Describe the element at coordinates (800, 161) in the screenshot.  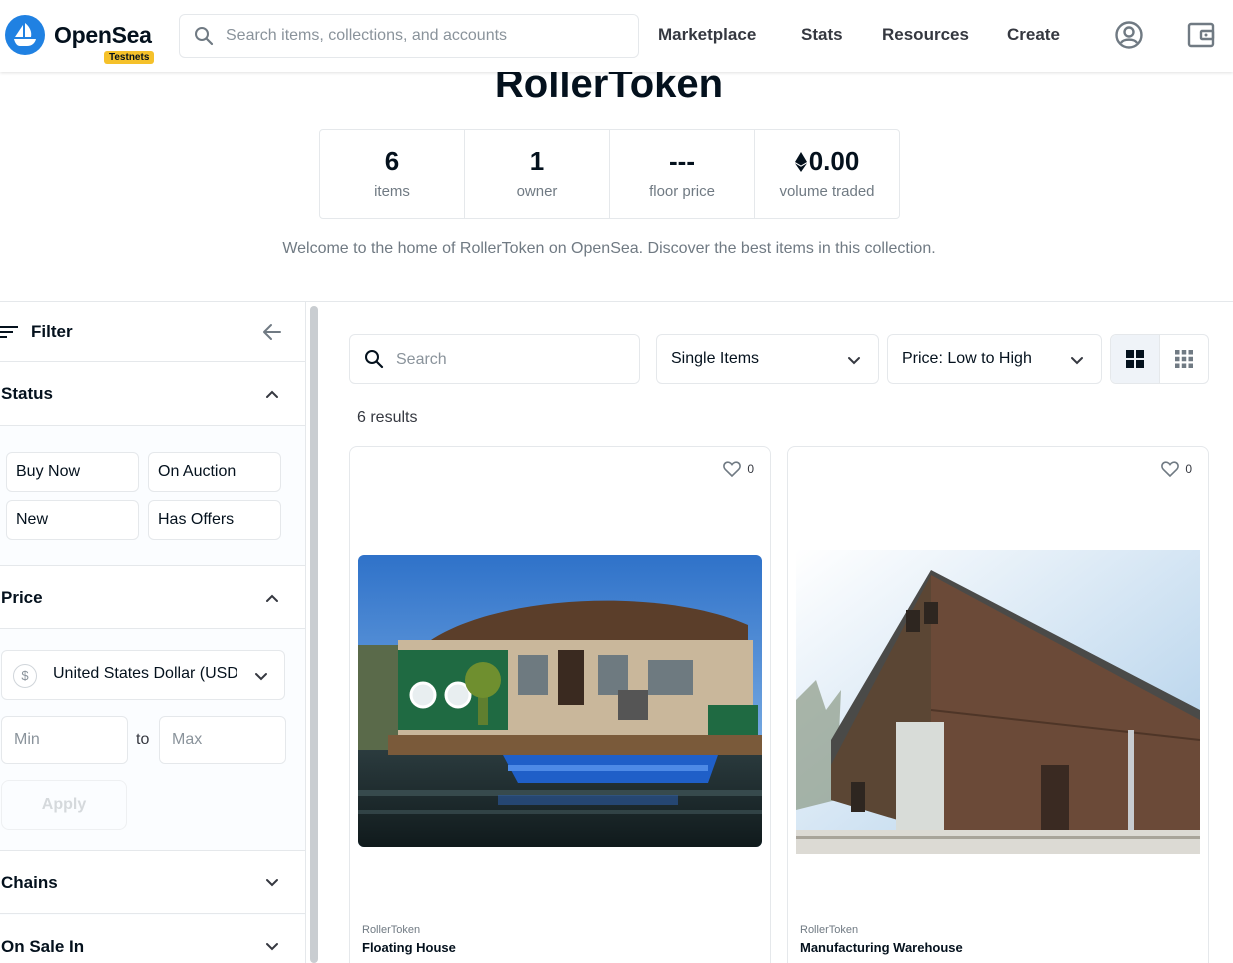
I see `eth-icon` at that location.